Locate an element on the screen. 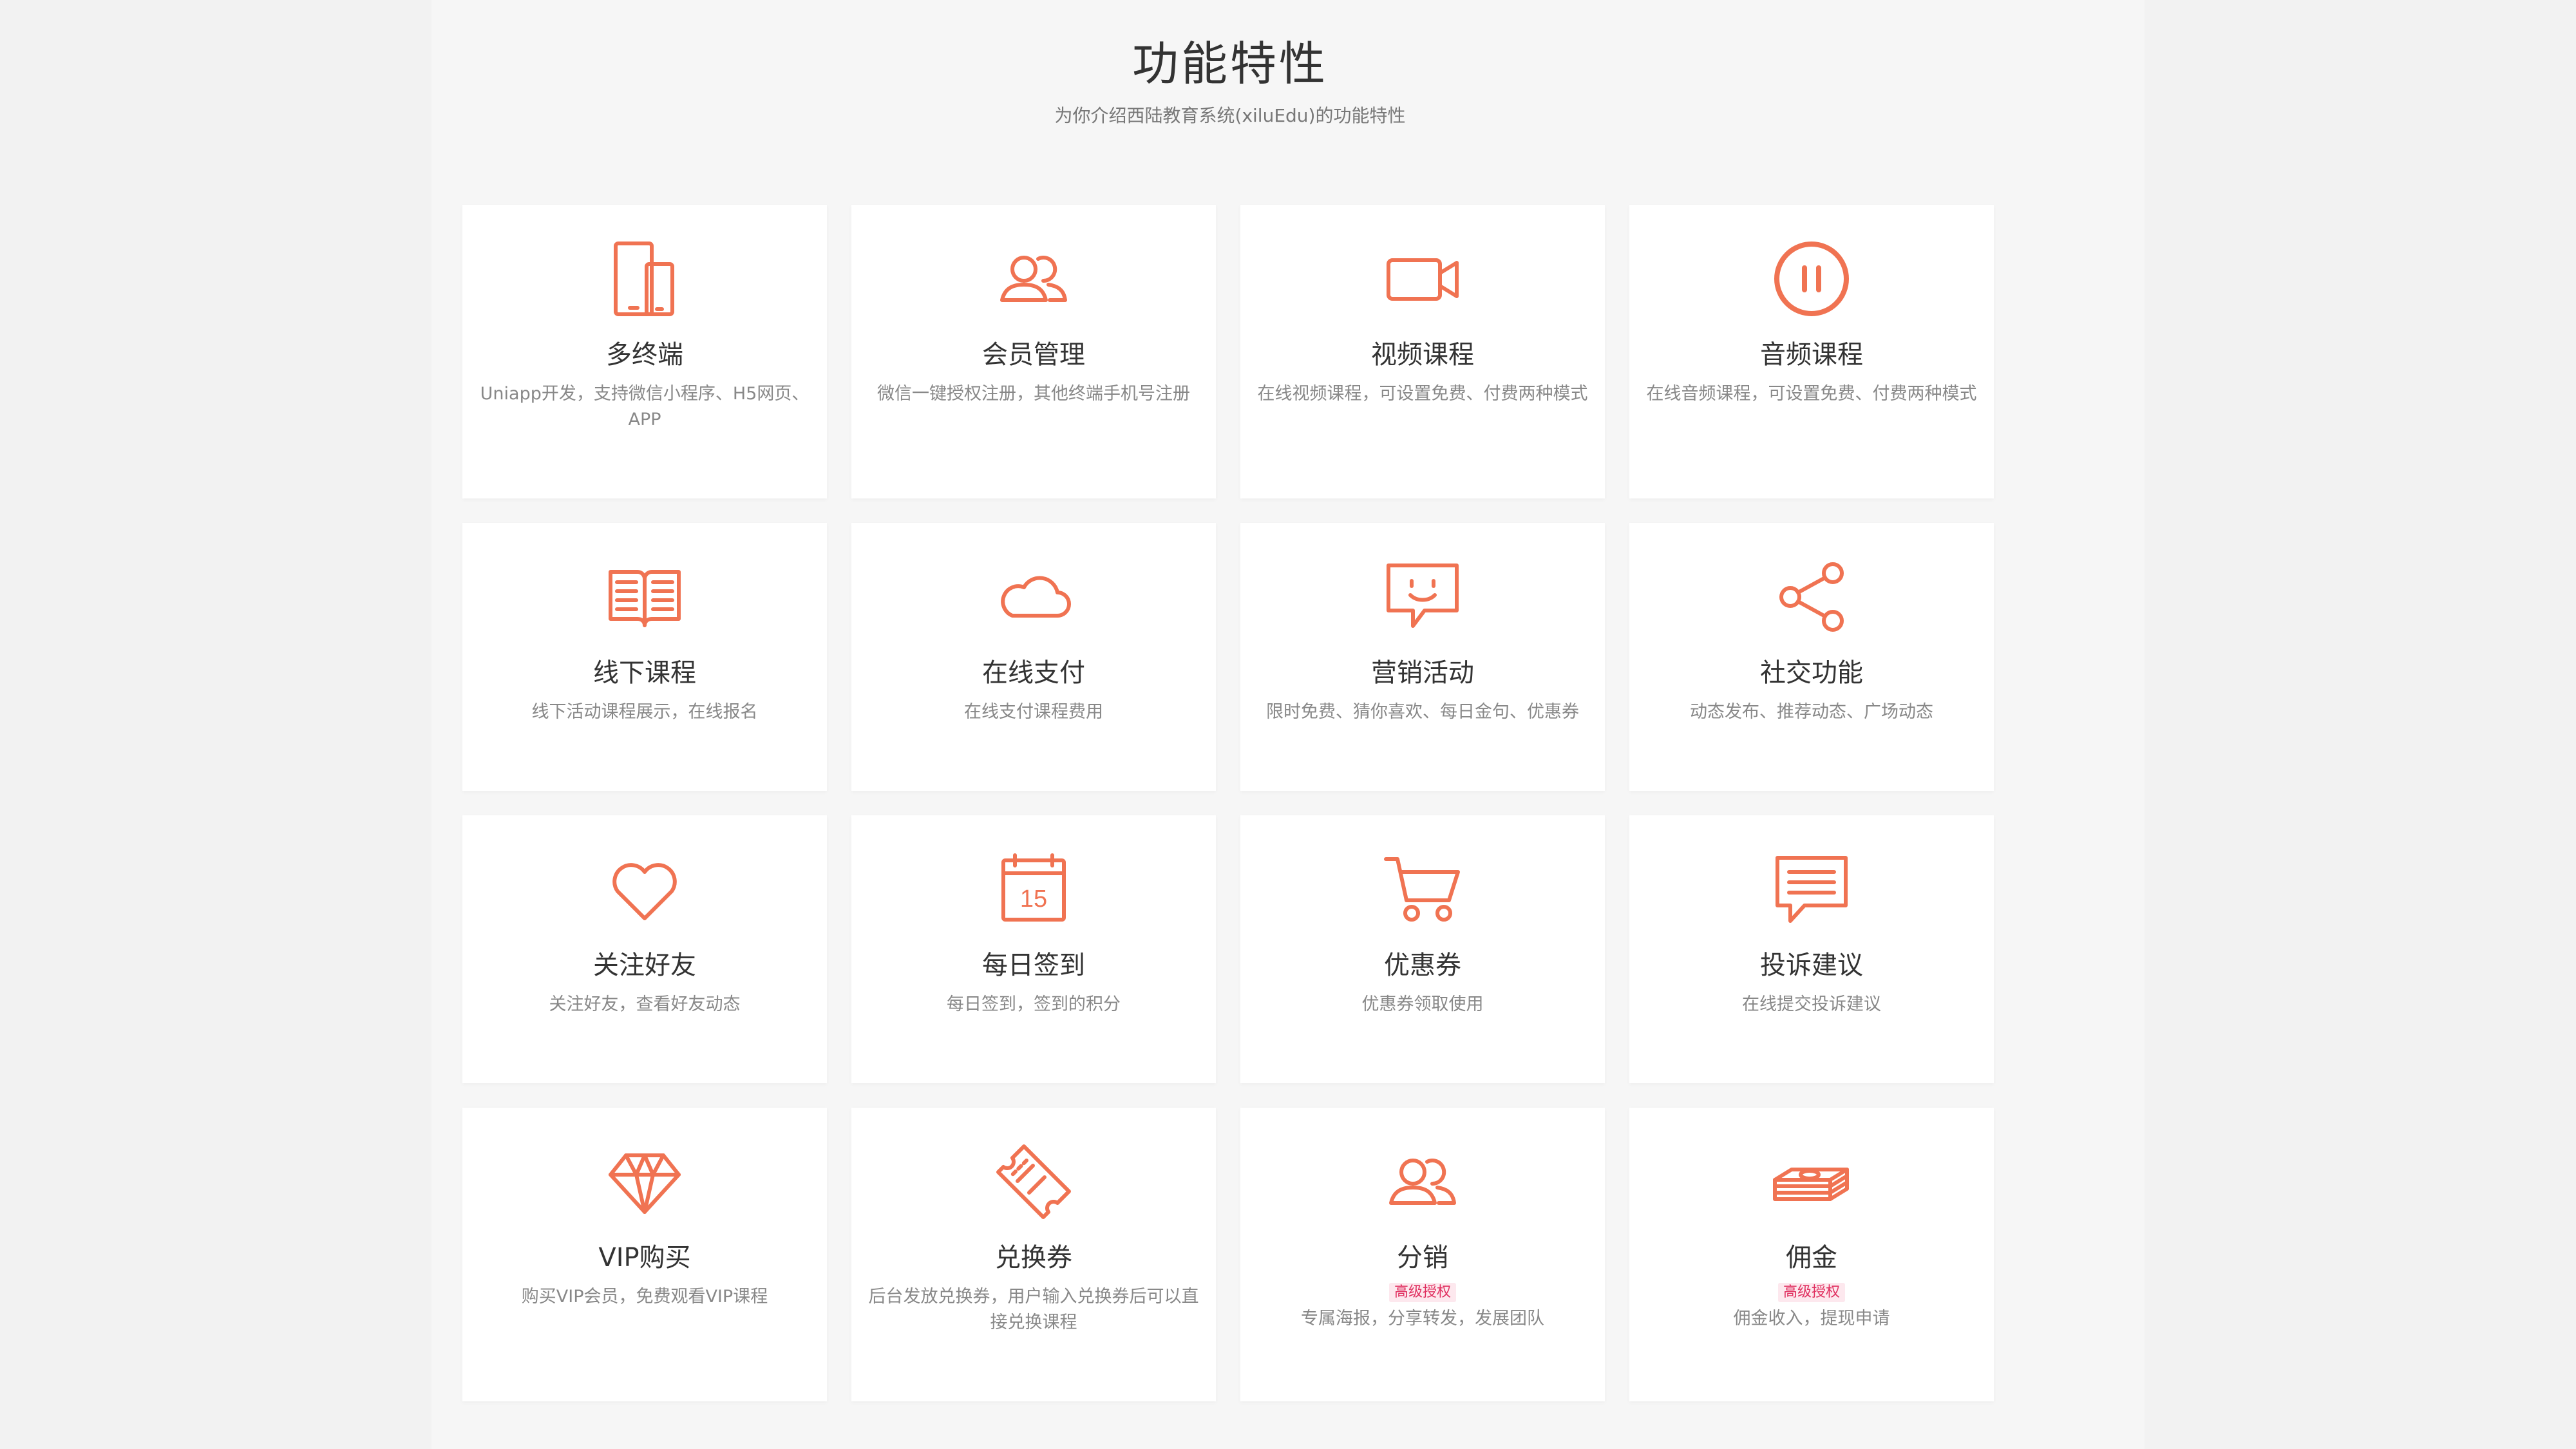 Image resolution: width=2576 pixels, height=1449 pixels. devices-icon is located at coordinates (644, 278).